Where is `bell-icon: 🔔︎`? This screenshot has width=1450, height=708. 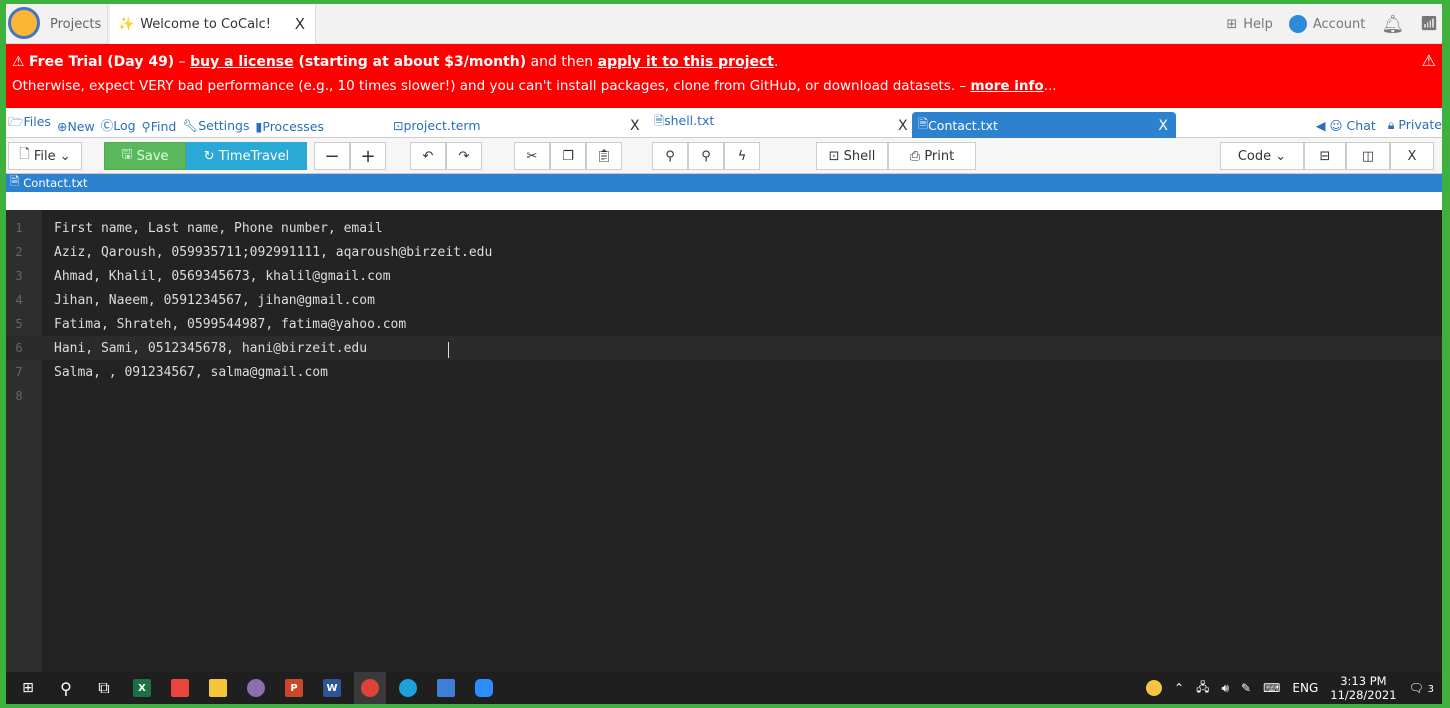
bell-icon: 🔔︎ is located at coordinates (1392, 24).